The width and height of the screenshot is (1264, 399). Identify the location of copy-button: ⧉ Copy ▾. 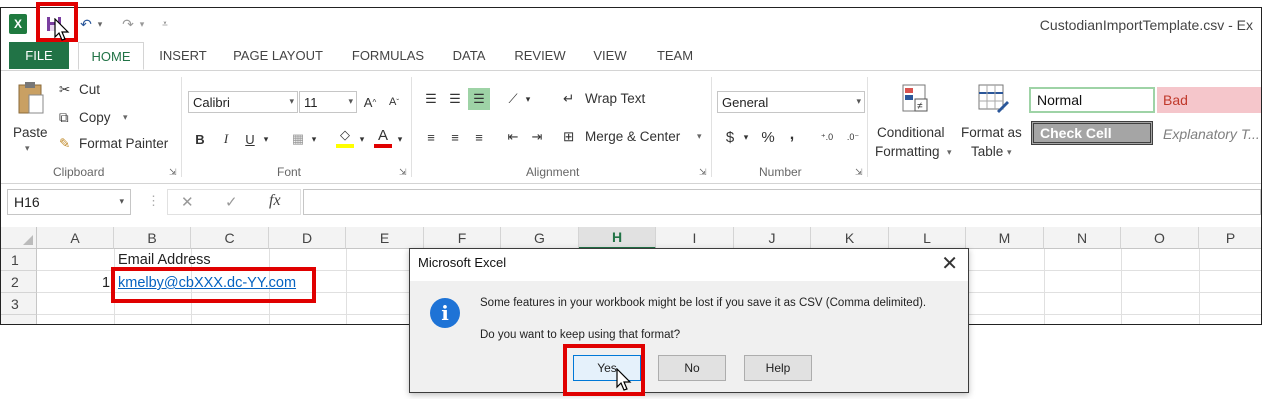
(99, 119).